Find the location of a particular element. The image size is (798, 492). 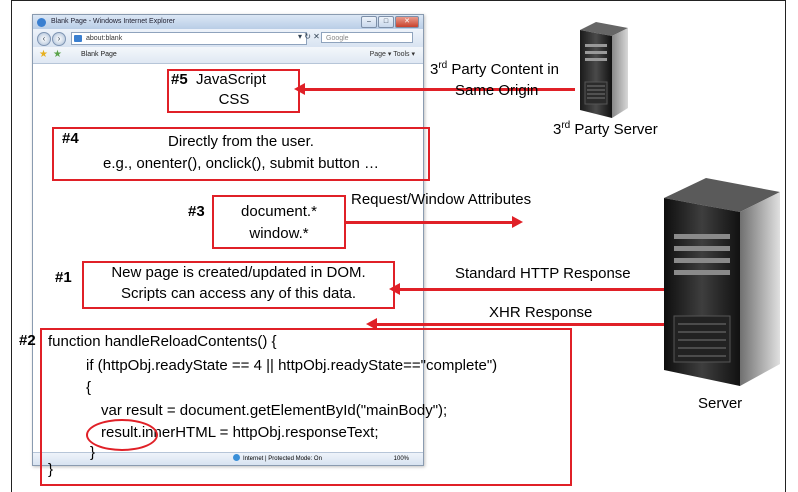

xhr-response-label: XHR Response is located at coordinates (541, 312).